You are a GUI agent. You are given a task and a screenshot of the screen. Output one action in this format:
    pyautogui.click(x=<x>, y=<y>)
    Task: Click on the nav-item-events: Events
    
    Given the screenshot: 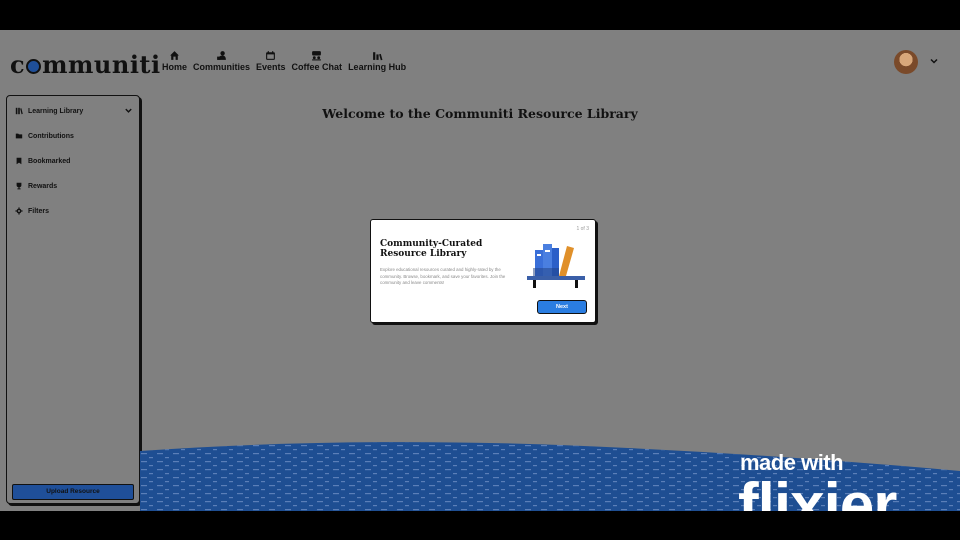 What is the action you would take?
    pyautogui.click(x=271, y=61)
    